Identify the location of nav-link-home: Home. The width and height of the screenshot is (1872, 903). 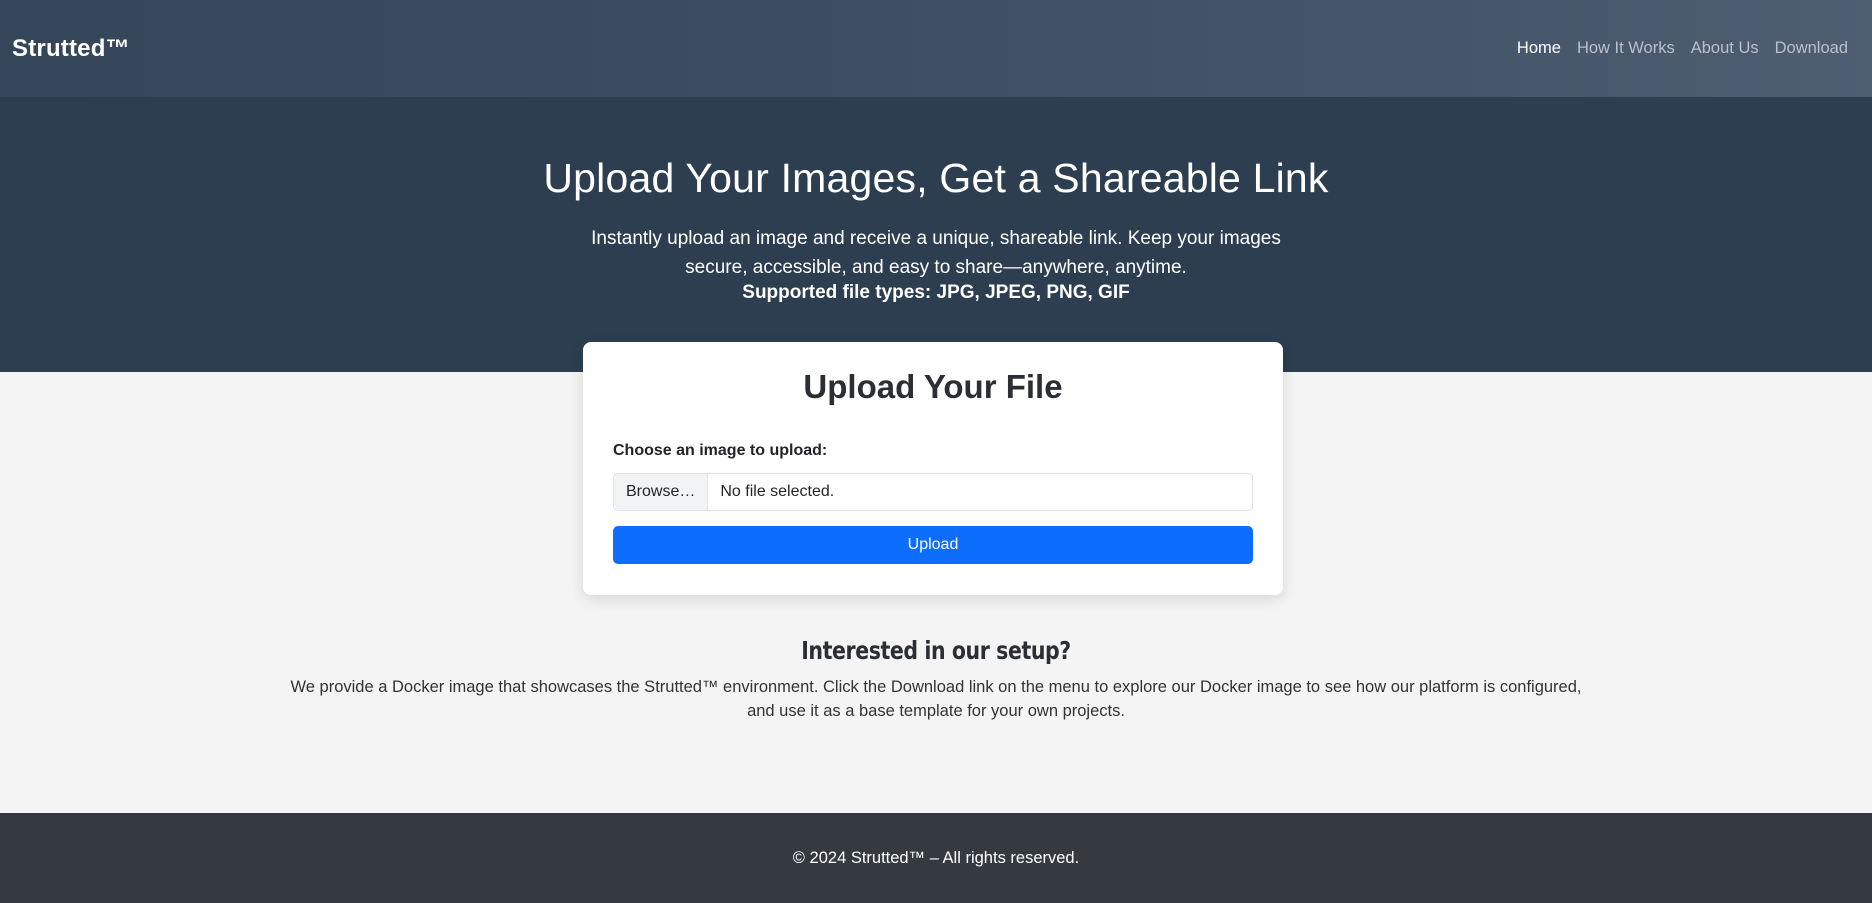
(1539, 48).